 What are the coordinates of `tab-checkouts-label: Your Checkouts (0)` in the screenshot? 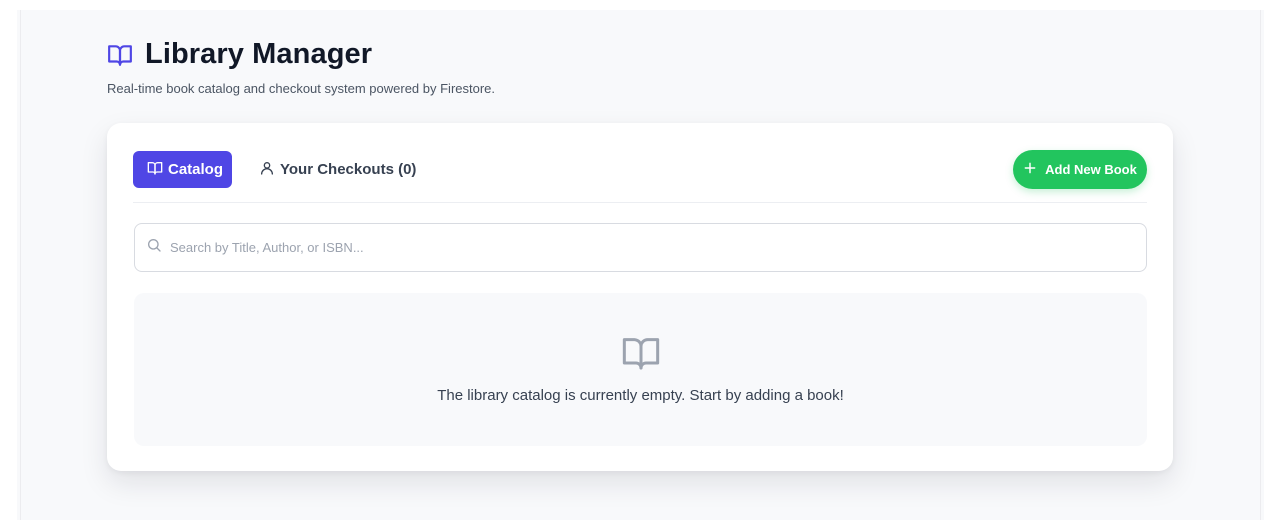 It's located at (348, 169).